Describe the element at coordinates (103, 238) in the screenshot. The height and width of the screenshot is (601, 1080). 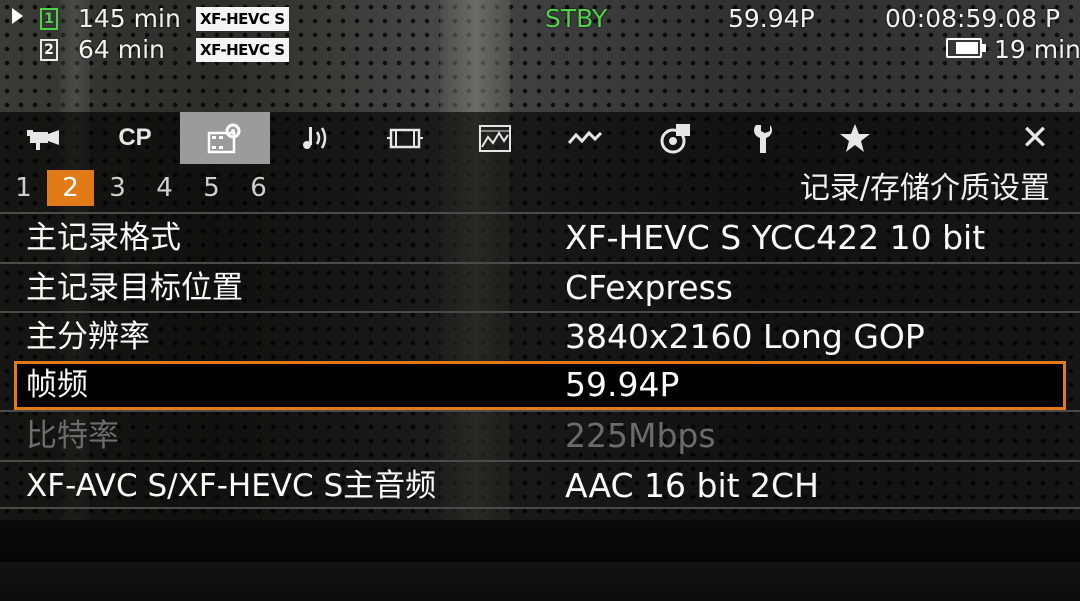
I see `menu-row-label: 主记录格式` at that location.